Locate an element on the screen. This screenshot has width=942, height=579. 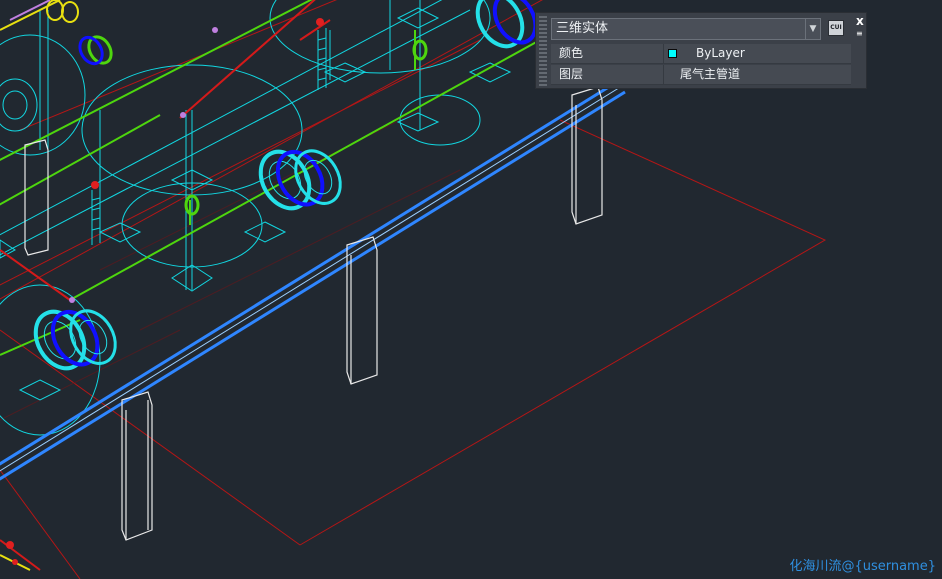
property-value: 尾气主管道 is located at coordinates (710, 74).